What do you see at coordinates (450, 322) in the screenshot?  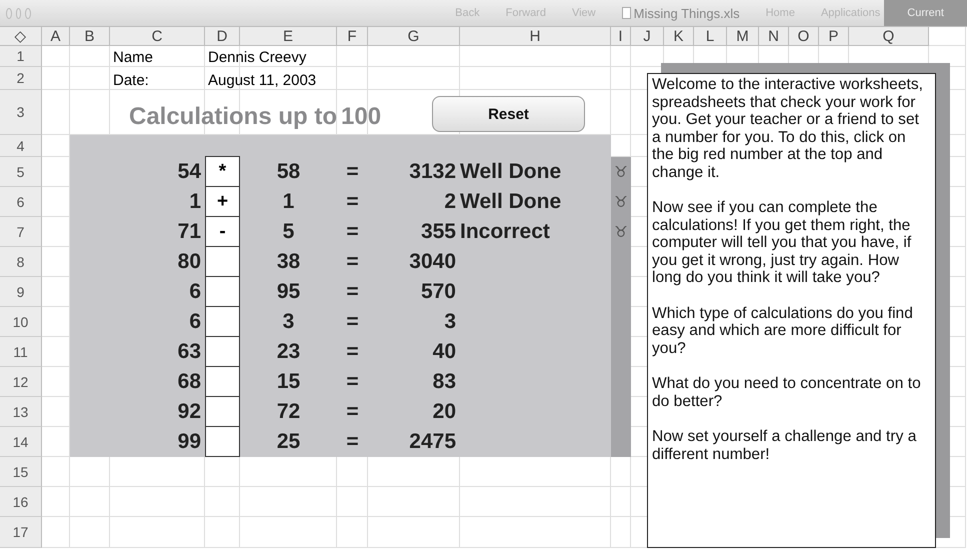 I see `answer-cell-text: 3` at bounding box center [450, 322].